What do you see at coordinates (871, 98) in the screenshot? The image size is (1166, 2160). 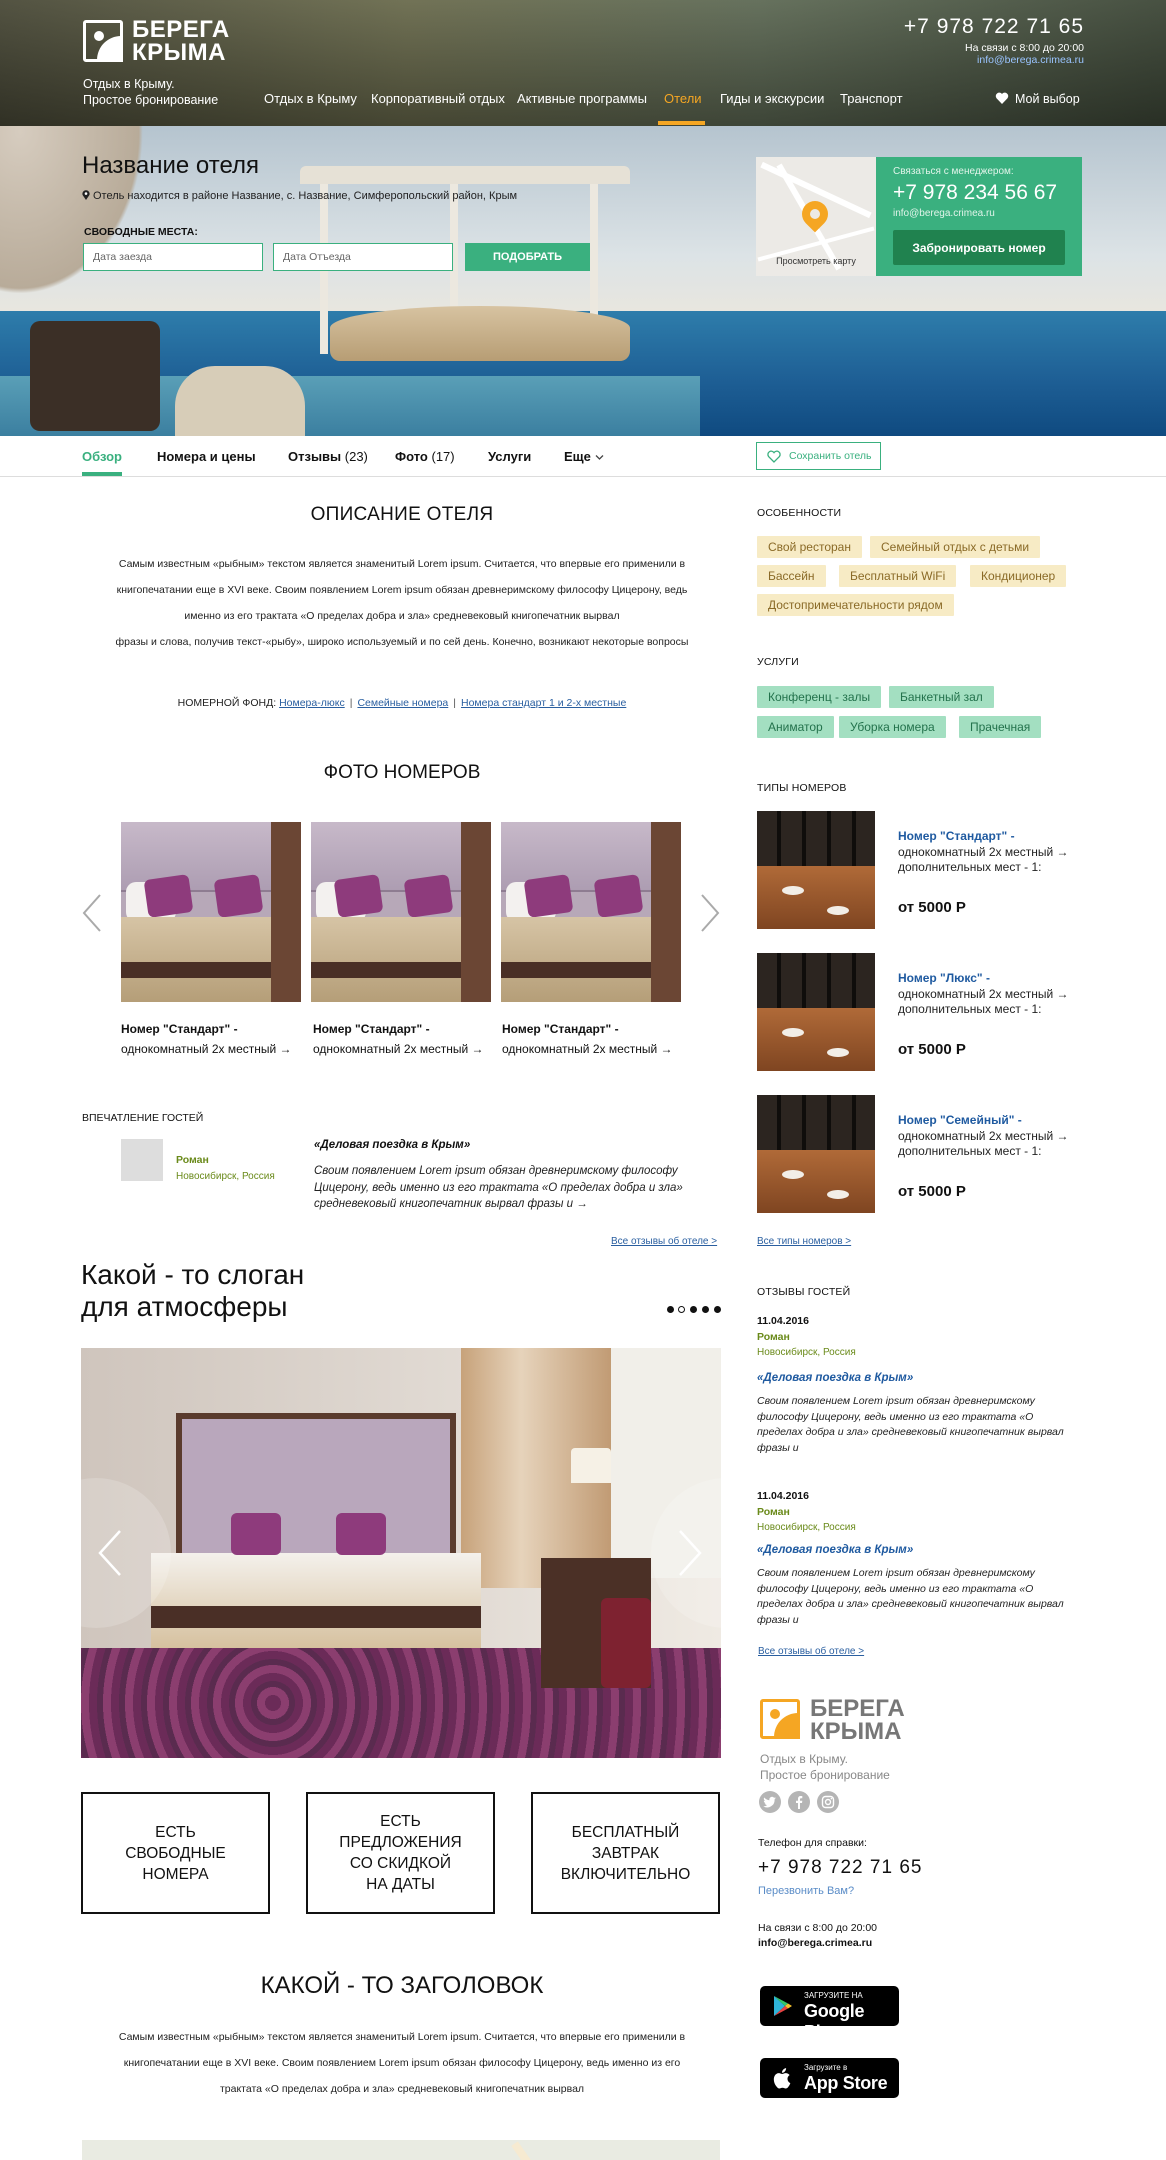 I see `nav-item-transport: Транспорт` at bounding box center [871, 98].